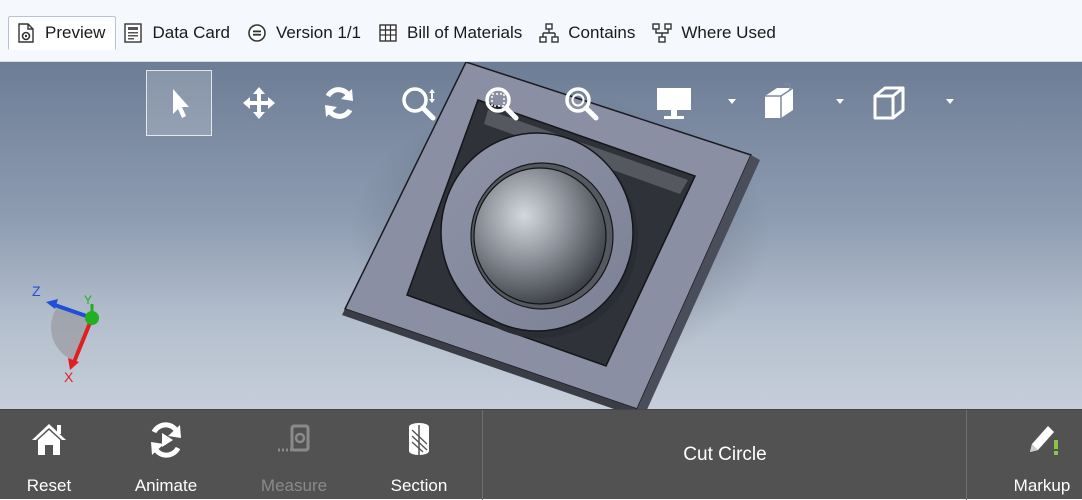 The image size is (1082, 500). I want to click on tab-label: Contains, so click(602, 32).